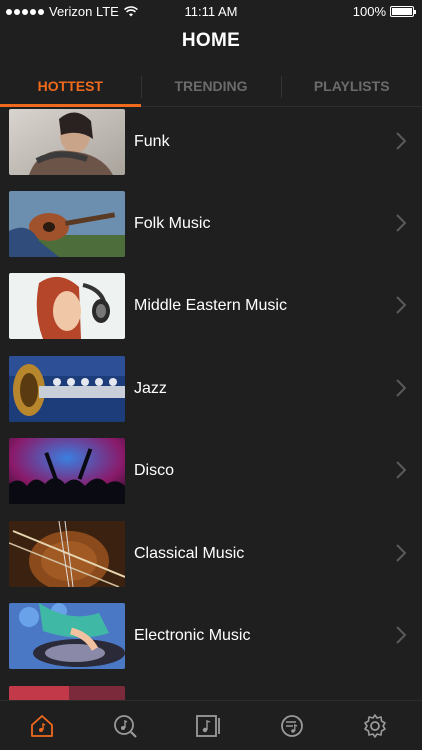 Image resolution: width=422 pixels, height=750 pixels. What do you see at coordinates (150, 388) in the screenshot?
I see `genre-label: Jazz` at bounding box center [150, 388].